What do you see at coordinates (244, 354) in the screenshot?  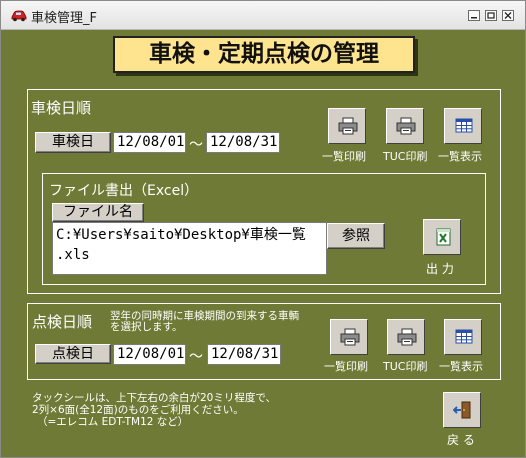 I see `inspection-to-date-input: 12/08/31` at bounding box center [244, 354].